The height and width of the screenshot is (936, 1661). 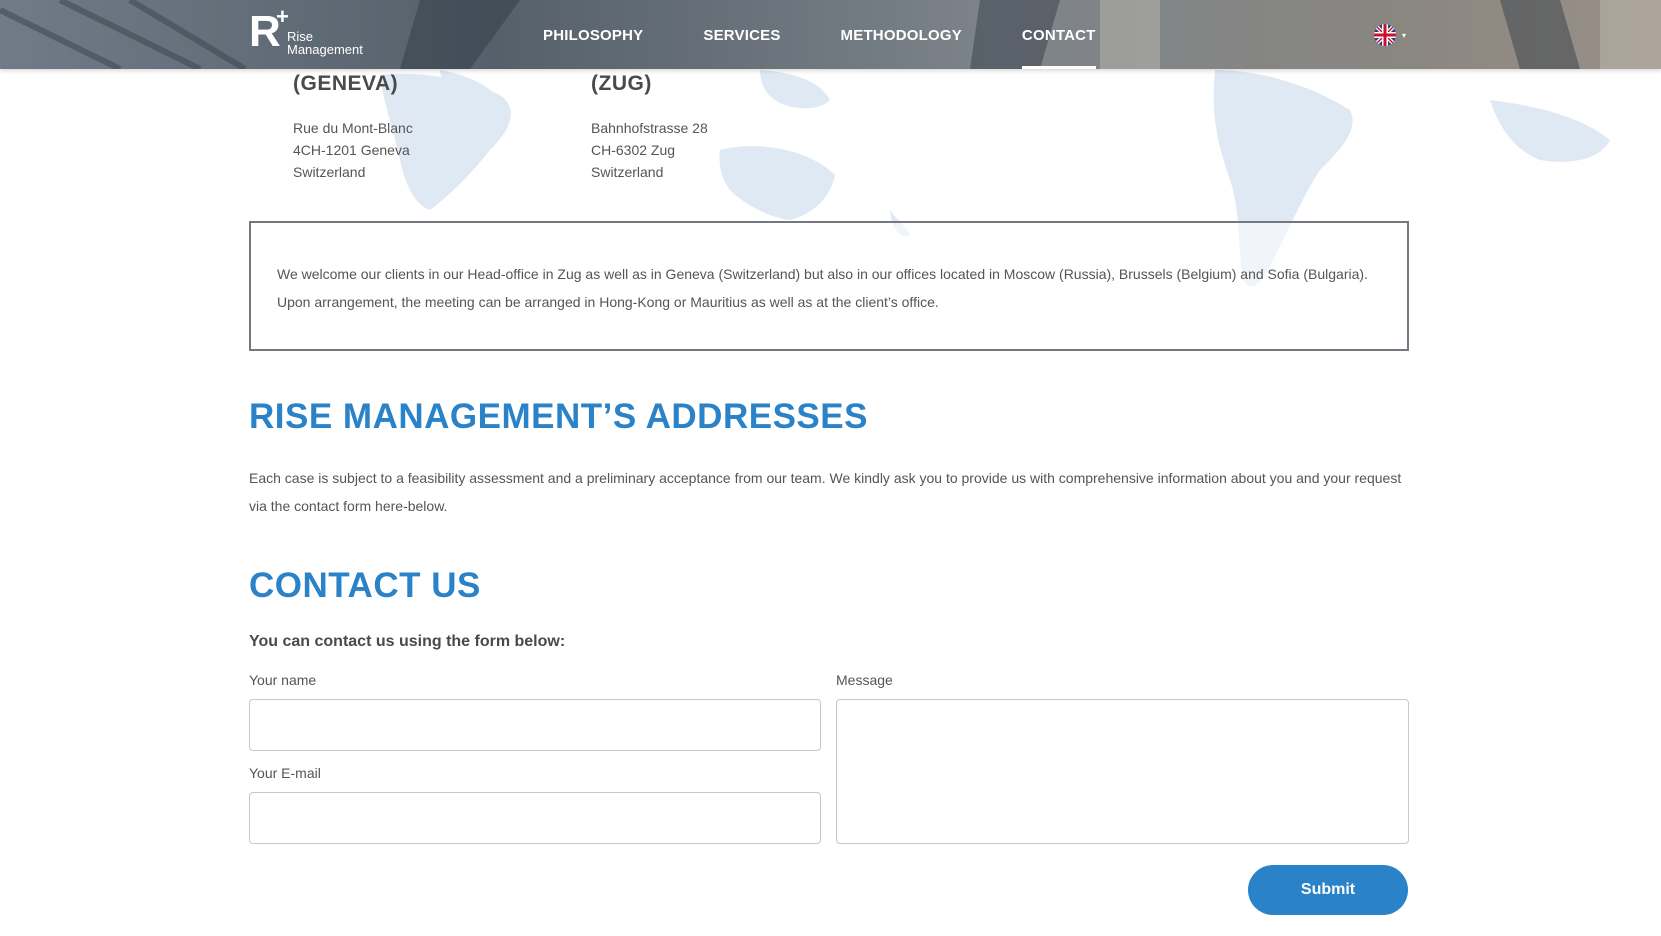 I want to click on message-label: Message, so click(x=864, y=680).